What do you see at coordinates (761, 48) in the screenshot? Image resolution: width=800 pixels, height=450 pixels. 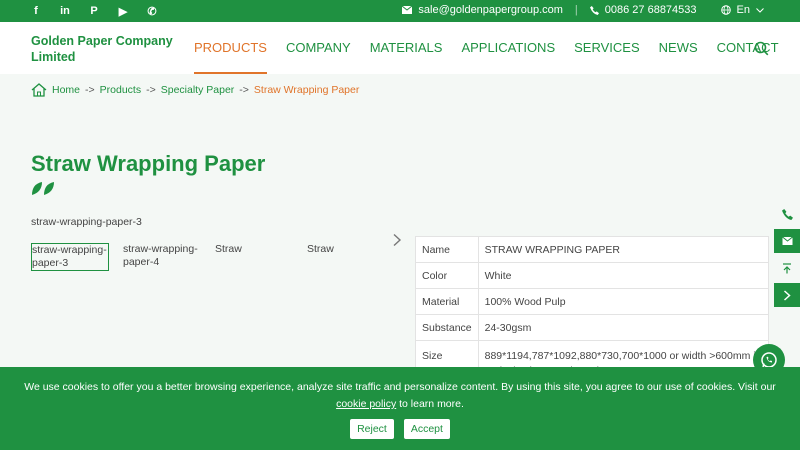 I see `search-icon` at bounding box center [761, 48].